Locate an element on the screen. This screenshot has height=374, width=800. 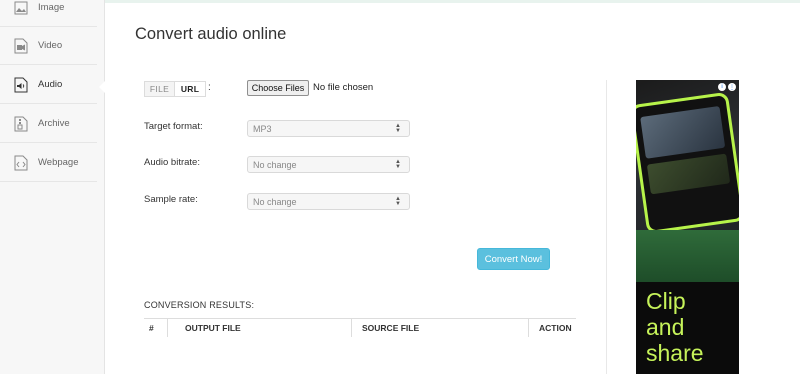
ad-info-icon: i is located at coordinates (722, 87).